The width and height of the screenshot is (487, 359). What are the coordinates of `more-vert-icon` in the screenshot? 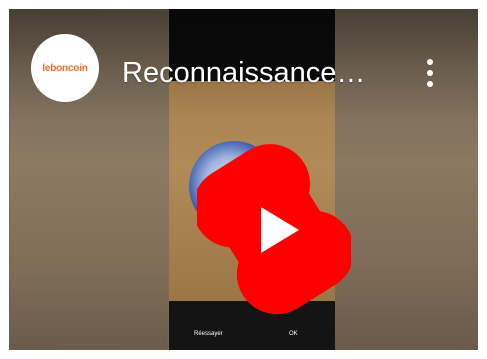 It's located at (430, 73).